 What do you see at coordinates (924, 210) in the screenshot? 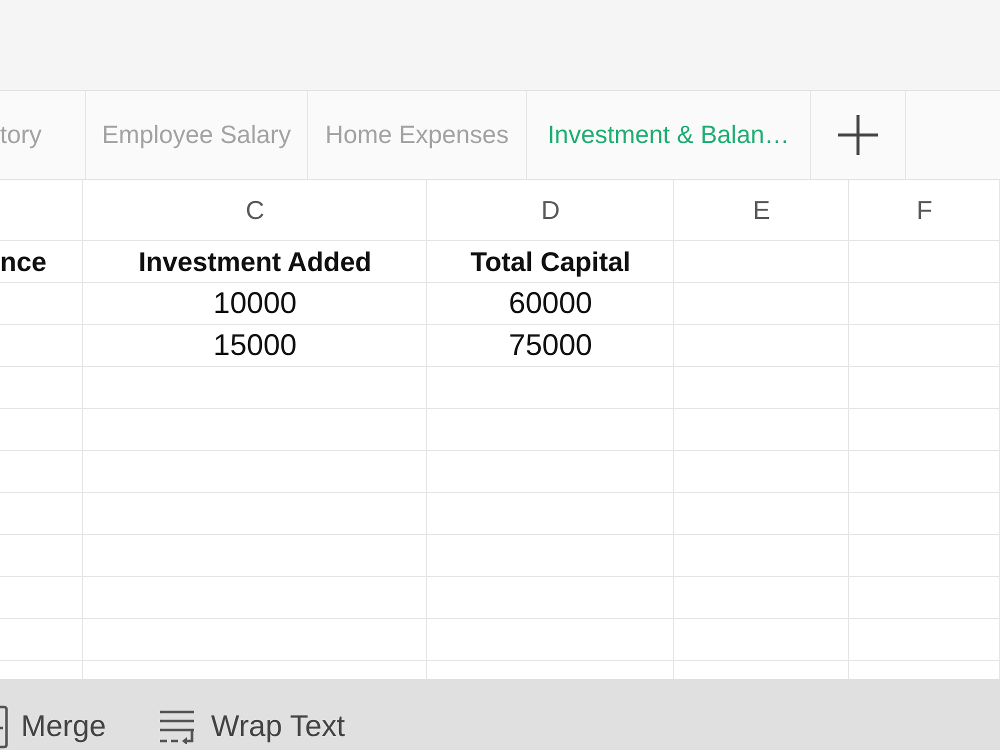
I see `column-header: F` at bounding box center [924, 210].